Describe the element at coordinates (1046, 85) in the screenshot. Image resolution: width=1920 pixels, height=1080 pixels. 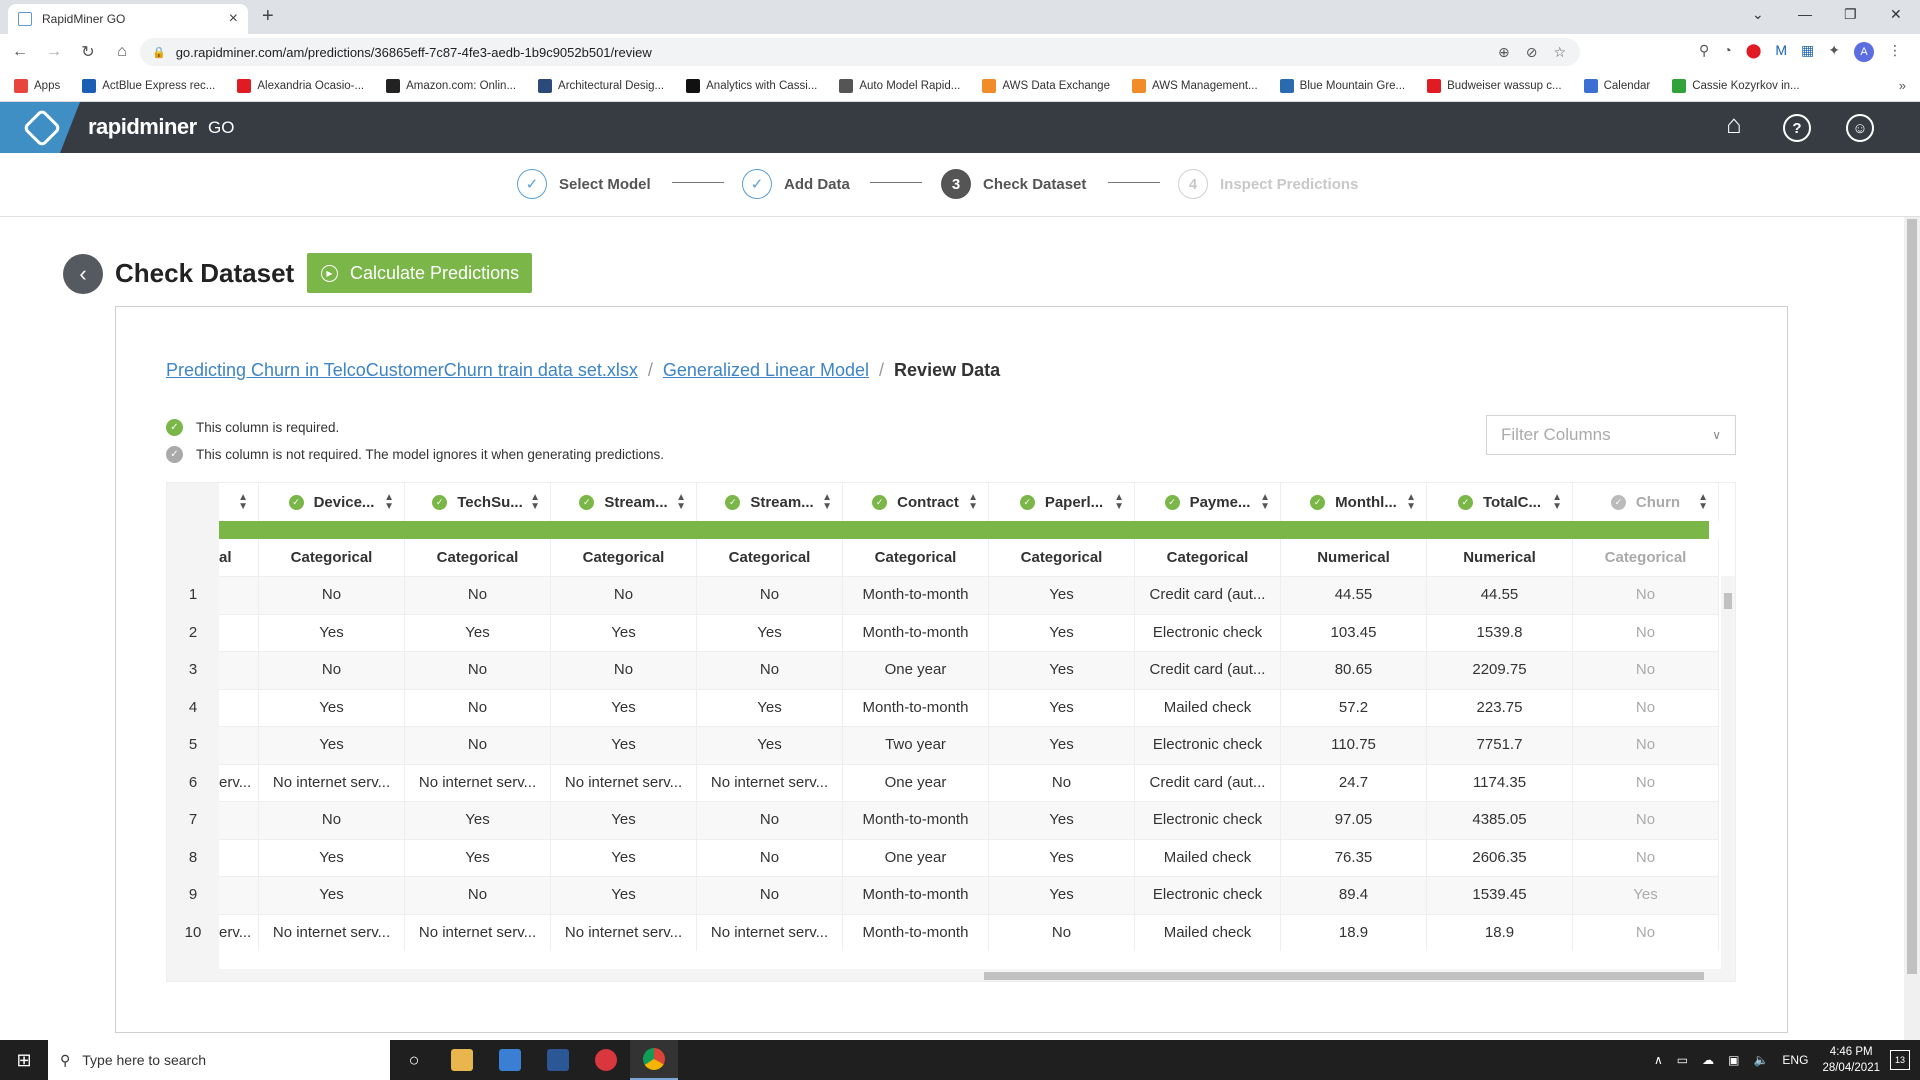
I see `bookmark-item: AWS Data Exchange` at that location.